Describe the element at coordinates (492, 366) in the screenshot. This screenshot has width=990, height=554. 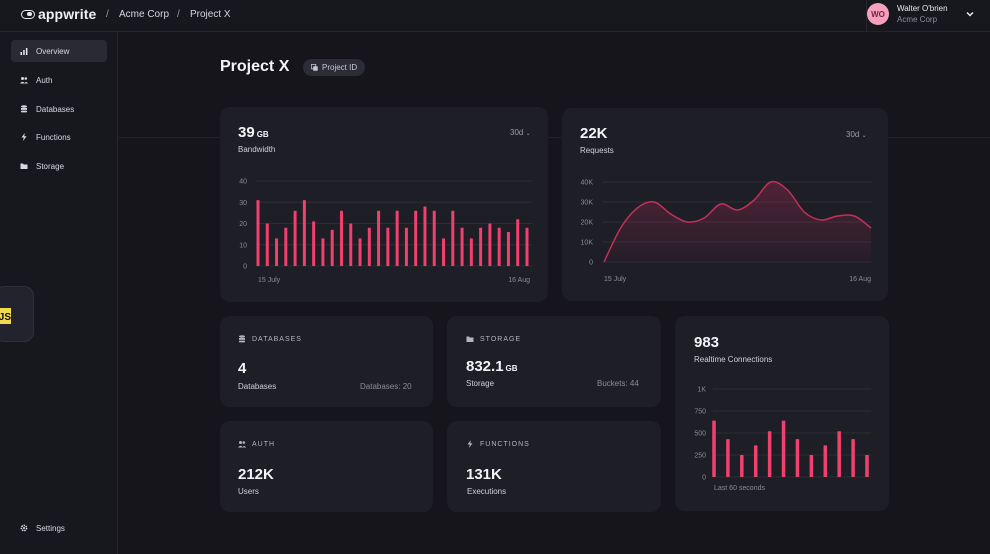
I see `storage-value: 832.1 GB` at that location.